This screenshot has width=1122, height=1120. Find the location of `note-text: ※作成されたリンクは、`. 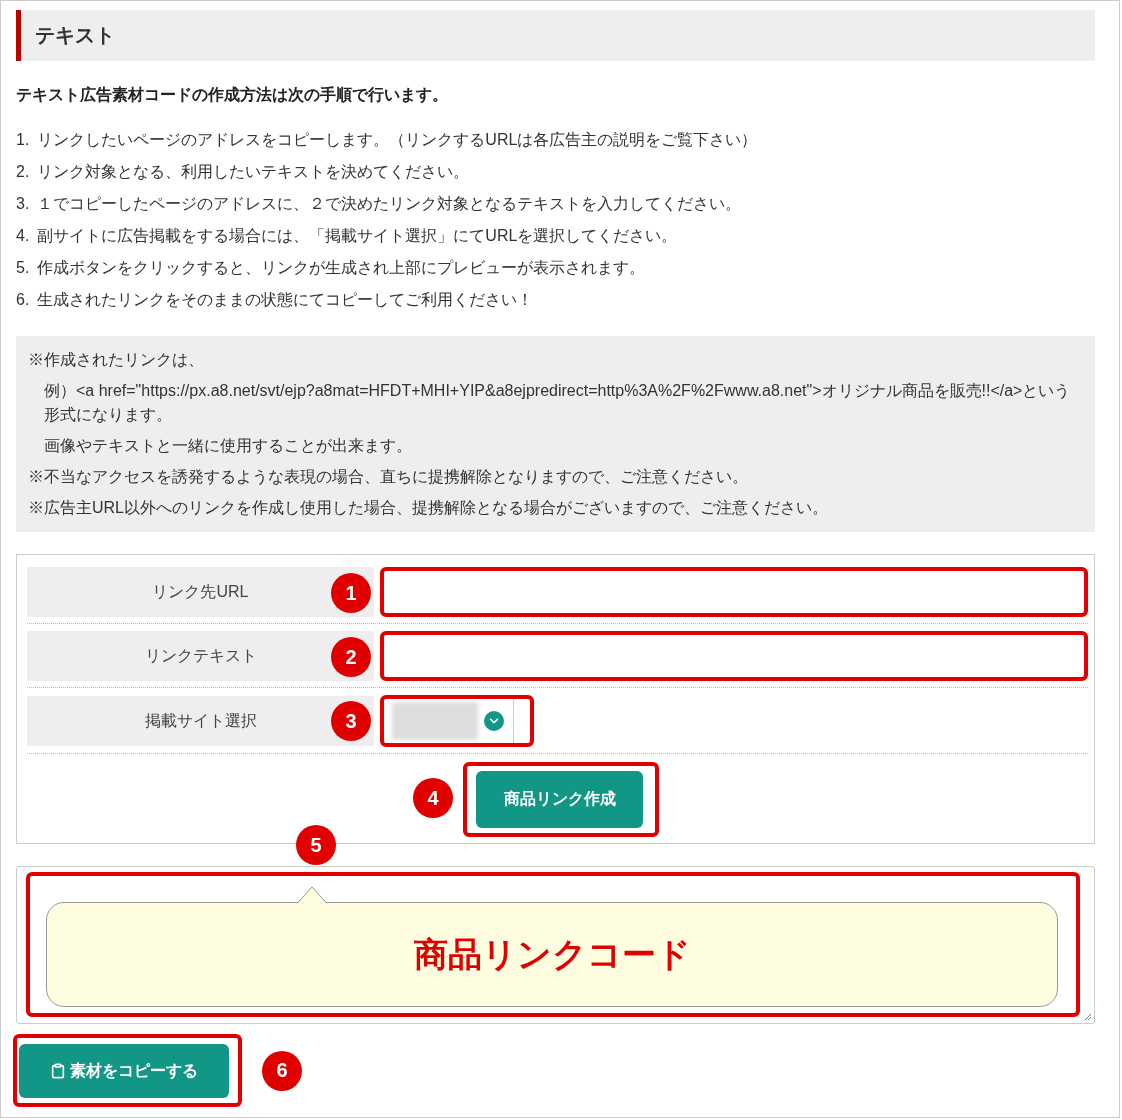

note-text: ※作成されたリンクは、 is located at coordinates (116, 360).